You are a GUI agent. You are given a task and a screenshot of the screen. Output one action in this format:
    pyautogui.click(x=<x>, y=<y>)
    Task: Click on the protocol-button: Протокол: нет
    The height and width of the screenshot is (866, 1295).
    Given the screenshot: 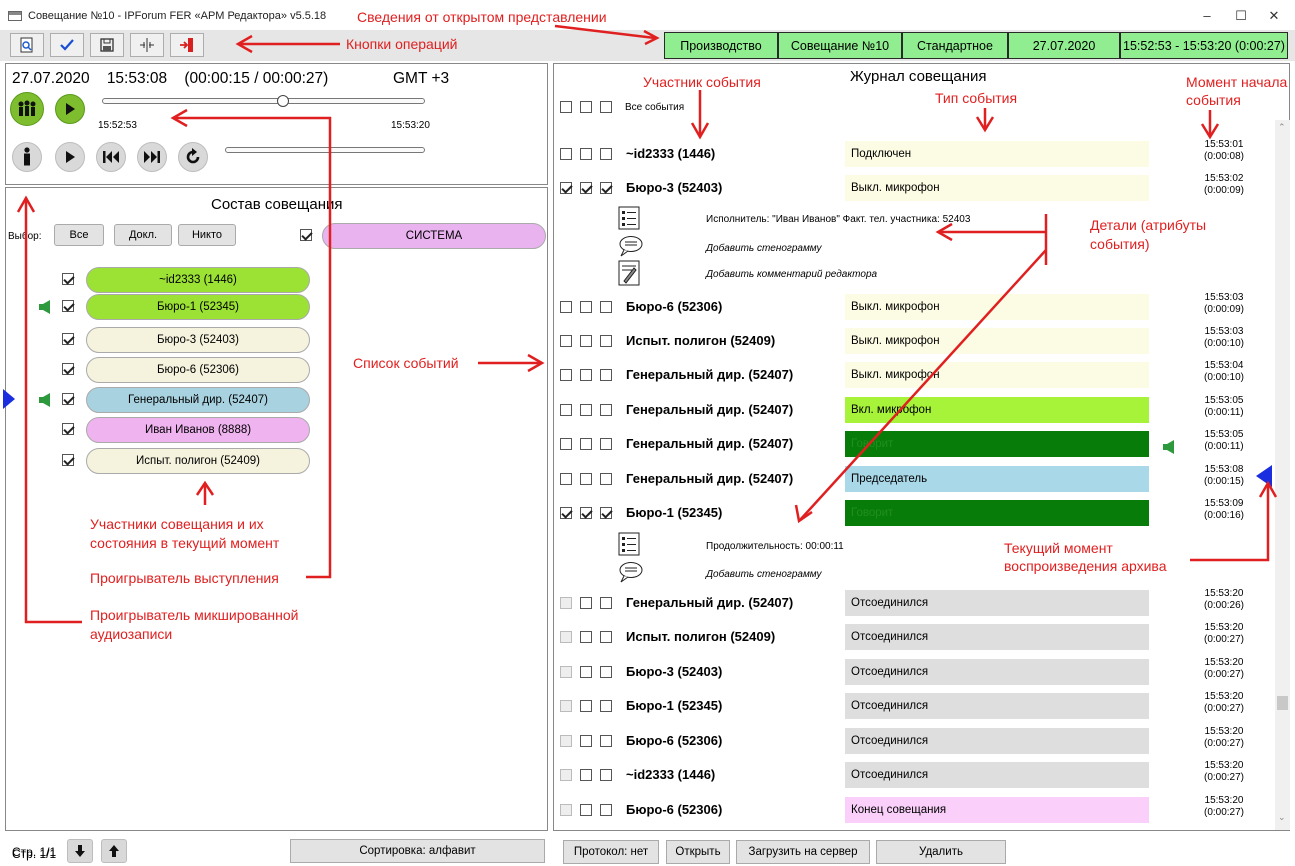 What is the action you would take?
    pyautogui.click(x=611, y=852)
    